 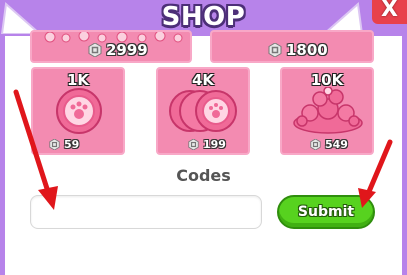 I want to click on shop-card-top-right: 1800, so click(x=292, y=46).